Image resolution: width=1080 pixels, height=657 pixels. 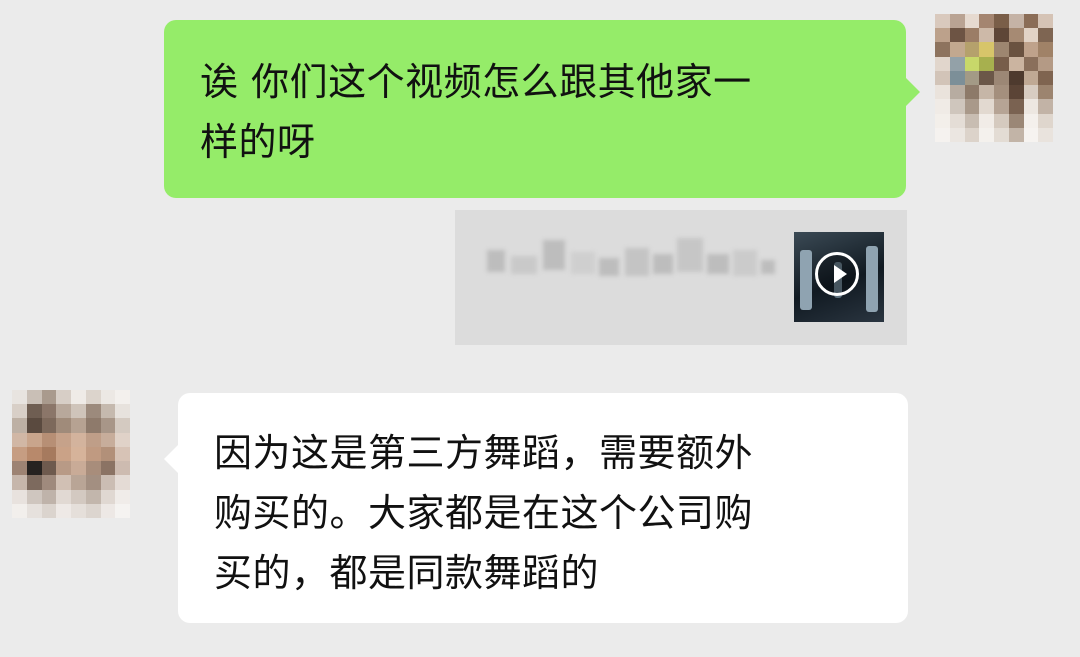 What do you see at coordinates (476, 82) in the screenshot?
I see `message-text-line: 诶 你们这个视频怎么跟其他家一` at bounding box center [476, 82].